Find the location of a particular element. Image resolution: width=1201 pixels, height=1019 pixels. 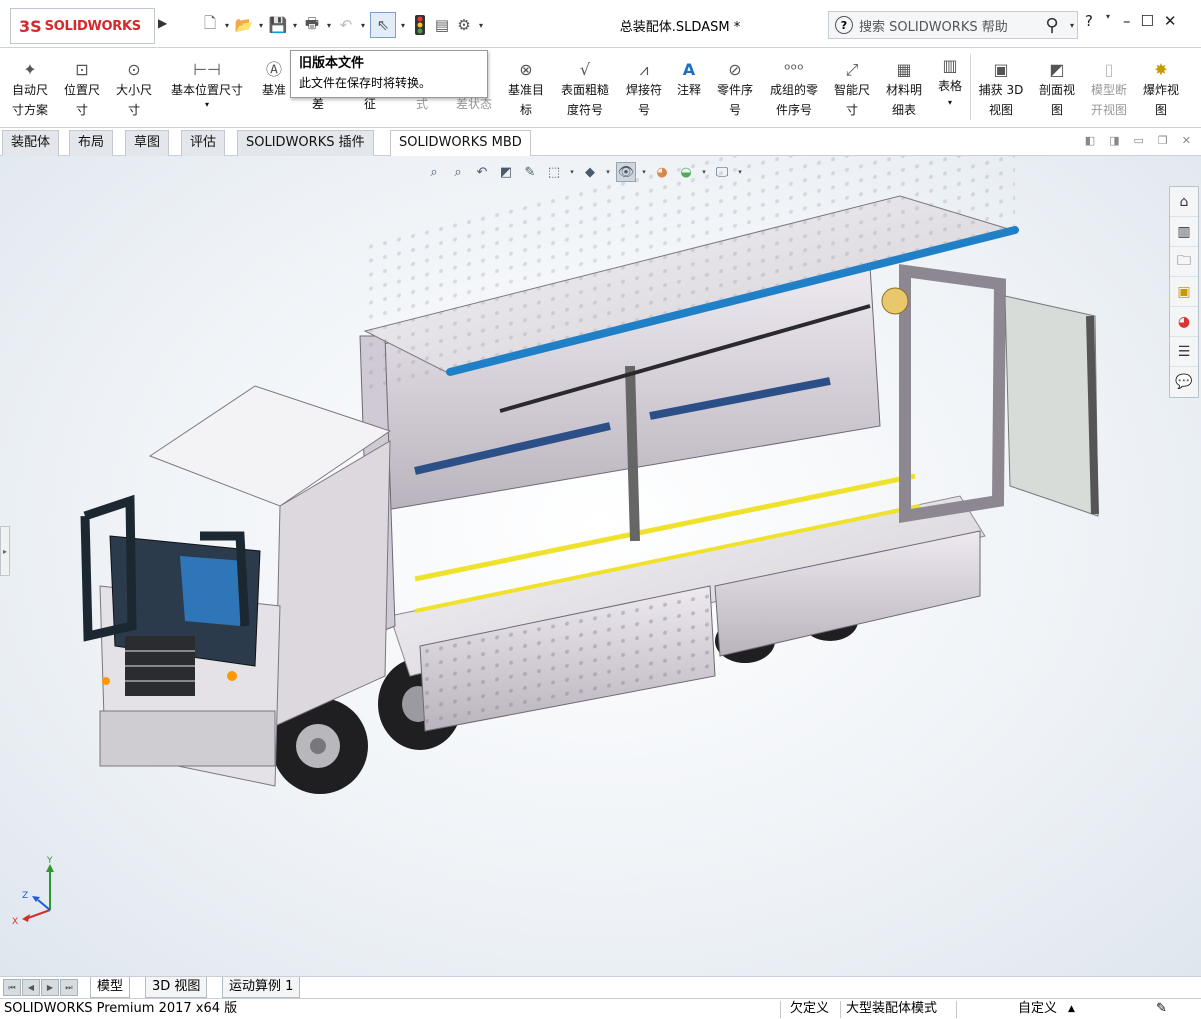

tooltip-title: 旧版本文件 is located at coordinates (332, 63).